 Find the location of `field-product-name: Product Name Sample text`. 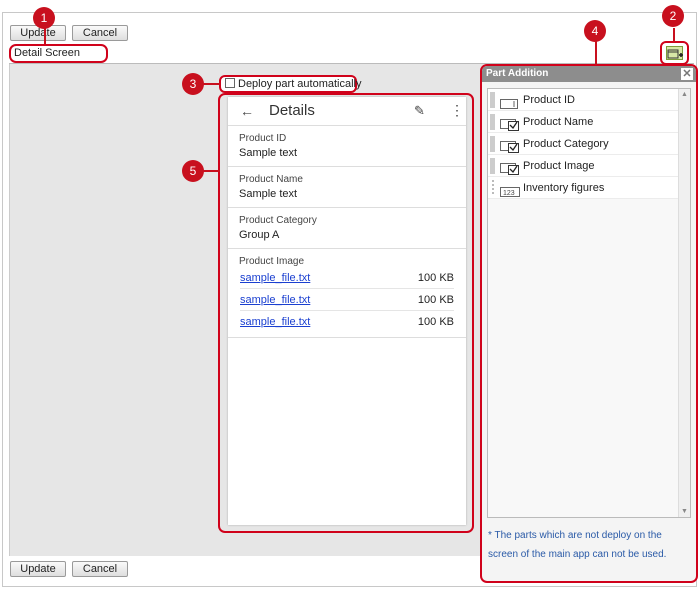

field-product-name: Product Name Sample text is located at coordinates (347, 187).